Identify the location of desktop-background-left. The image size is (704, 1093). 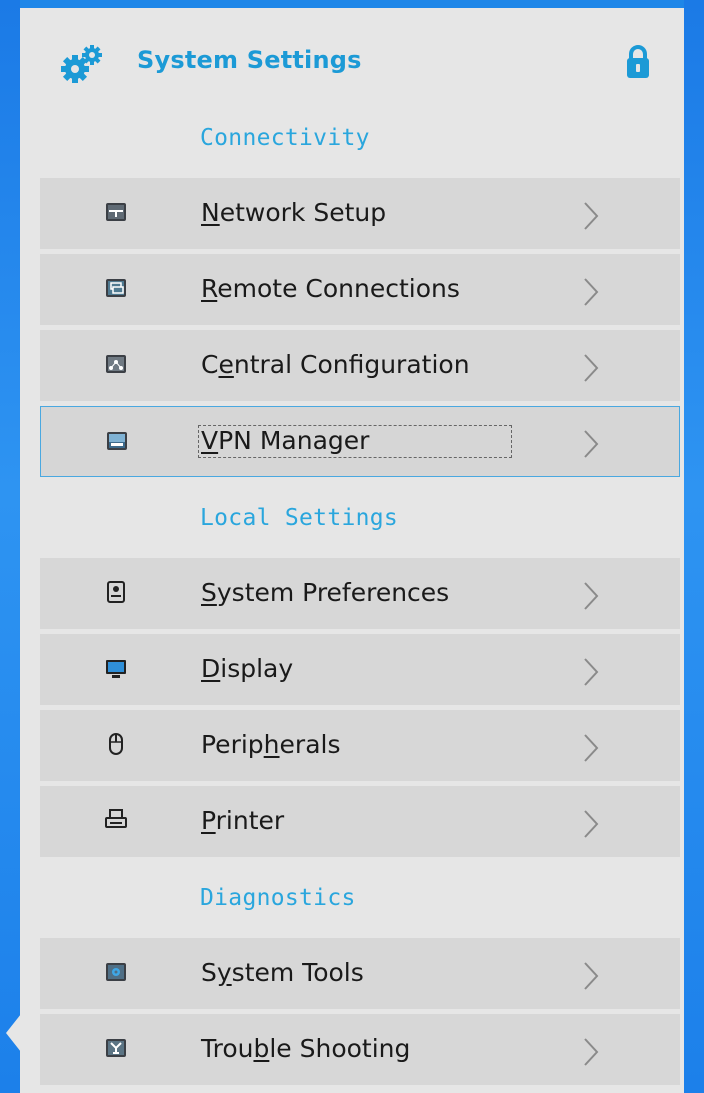
(10, 546).